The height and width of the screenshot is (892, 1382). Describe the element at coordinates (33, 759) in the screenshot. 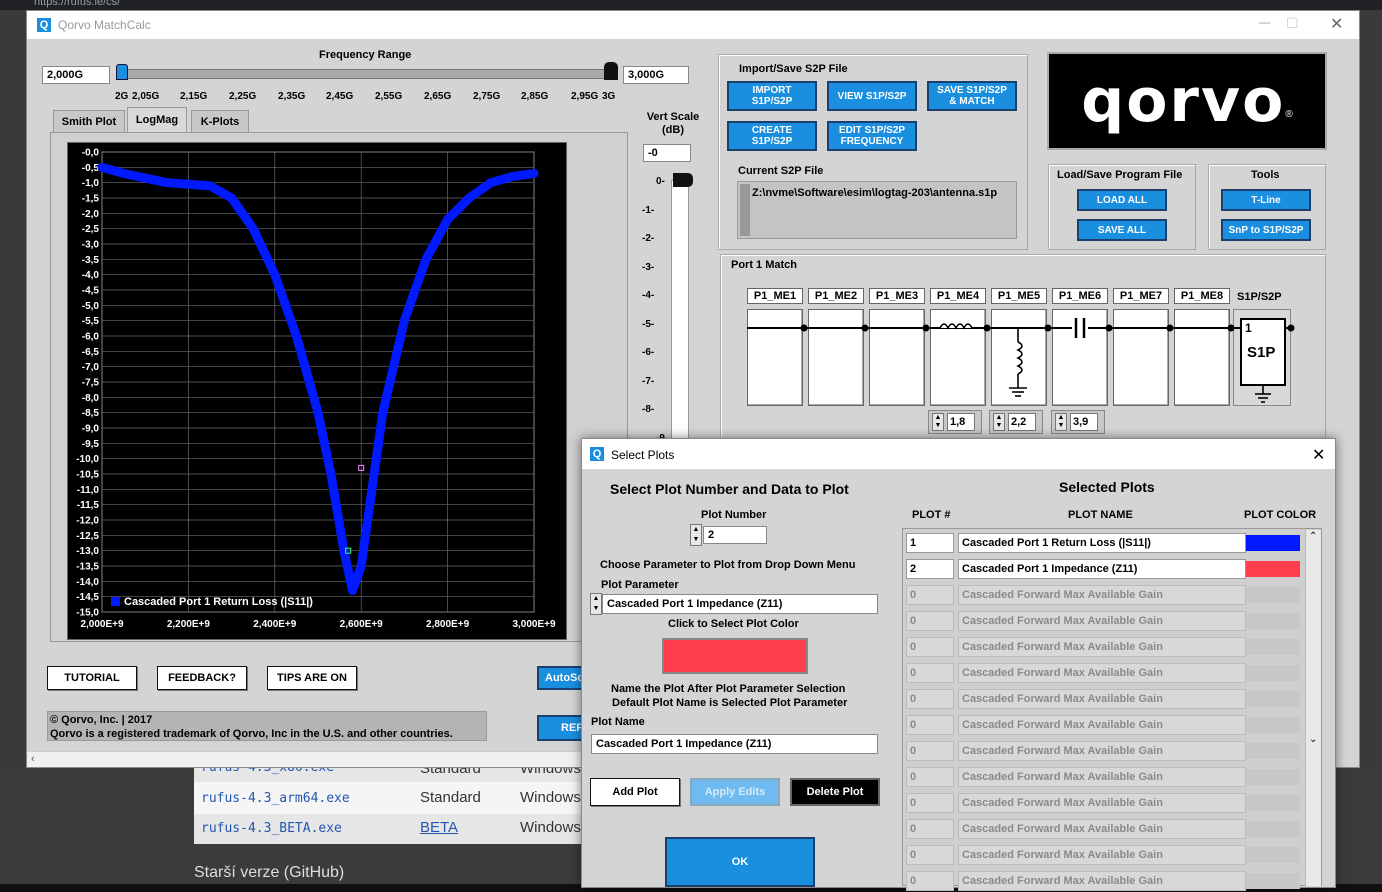

I see `scroll-left-icon: ‹` at that location.